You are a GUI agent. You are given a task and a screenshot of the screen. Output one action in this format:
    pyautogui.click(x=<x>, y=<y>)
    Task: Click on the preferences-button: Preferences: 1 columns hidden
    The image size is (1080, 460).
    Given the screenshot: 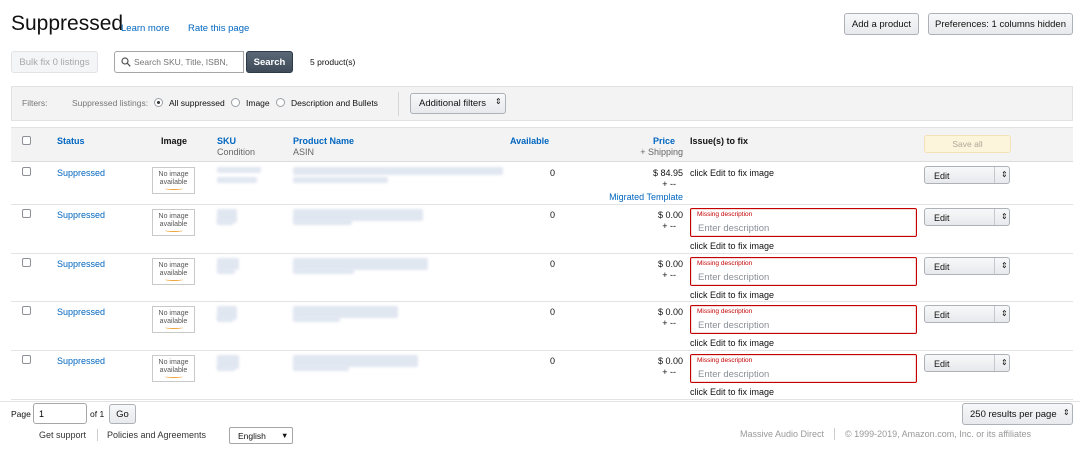 What is the action you would take?
    pyautogui.click(x=1000, y=24)
    